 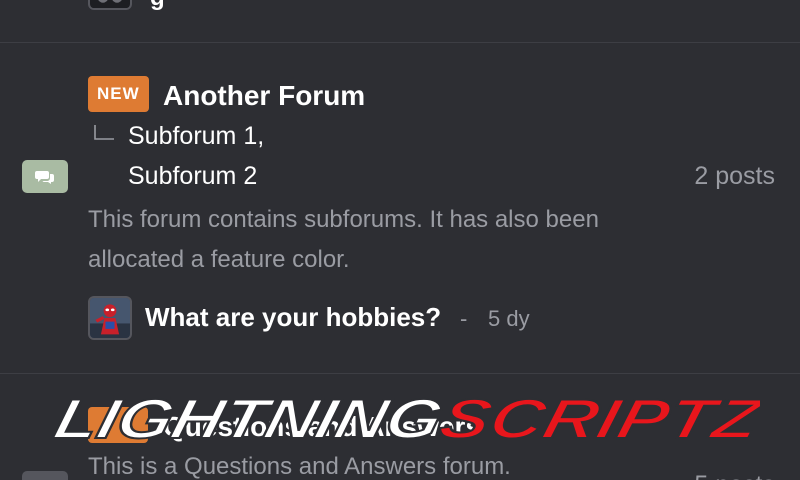 What do you see at coordinates (196, 136) in the screenshot?
I see `subforum-link-1: Subforum 1,` at bounding box center [196, 136].